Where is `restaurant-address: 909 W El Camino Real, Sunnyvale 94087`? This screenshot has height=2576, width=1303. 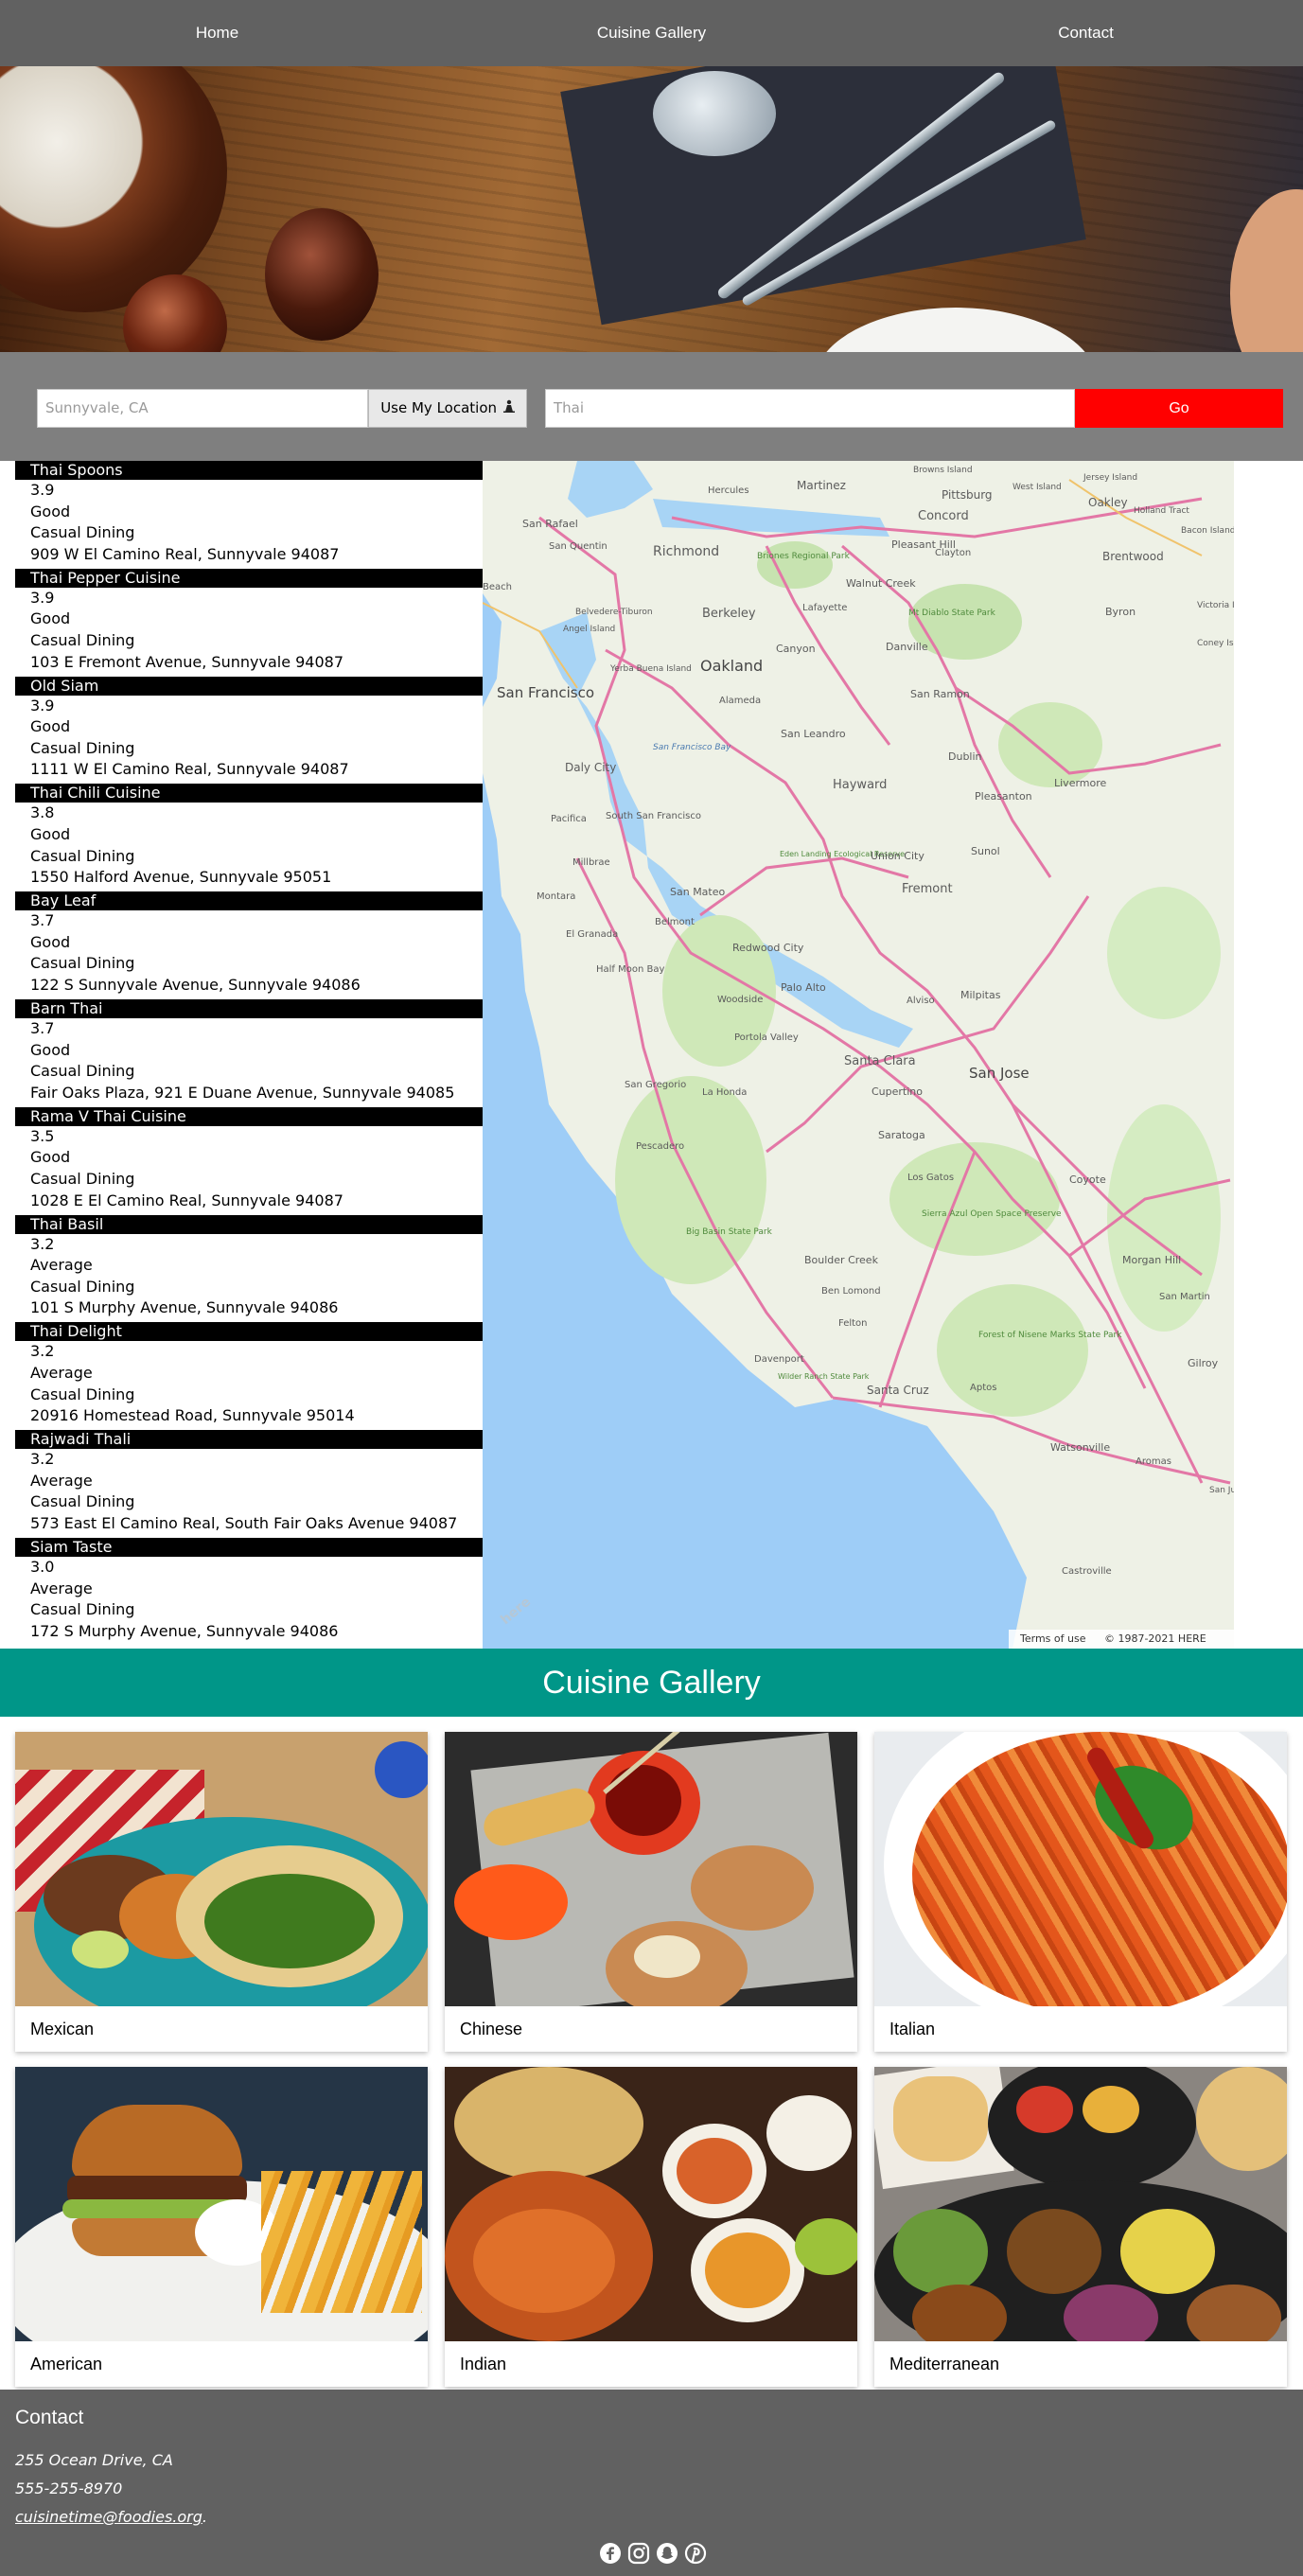 restaurant-address: 909 W El Camino Real, Sunnyvale 94087 is located at coordinates (185, 553).